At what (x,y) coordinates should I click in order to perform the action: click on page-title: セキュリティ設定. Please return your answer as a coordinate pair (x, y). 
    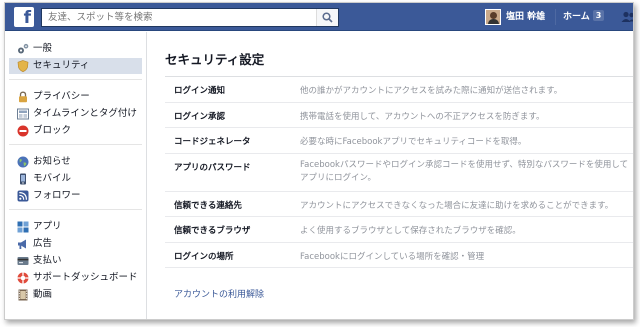
    Looking at the image, I should click on (215, 59).